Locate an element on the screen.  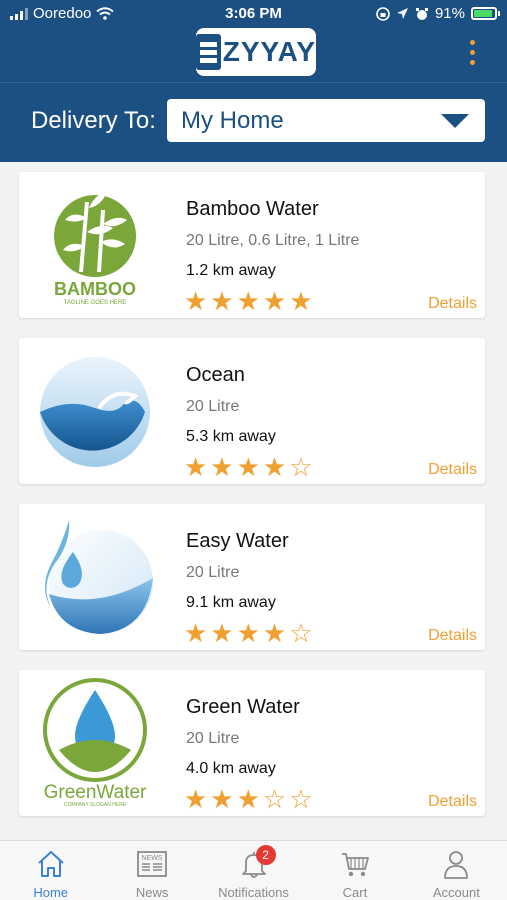
tab-home: Home is located at coordinates (50, 870).